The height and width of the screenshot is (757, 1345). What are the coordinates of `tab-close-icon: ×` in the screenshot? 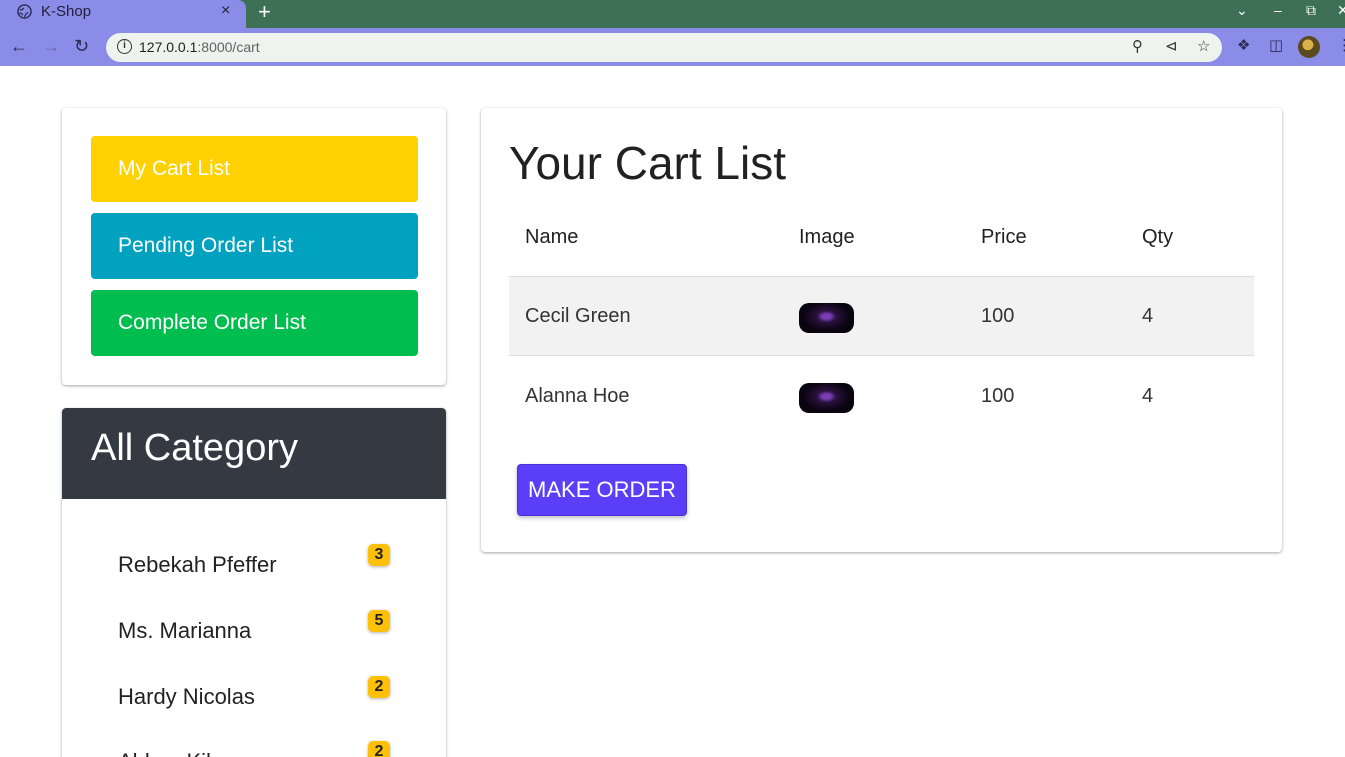 It's located at (225, 11).